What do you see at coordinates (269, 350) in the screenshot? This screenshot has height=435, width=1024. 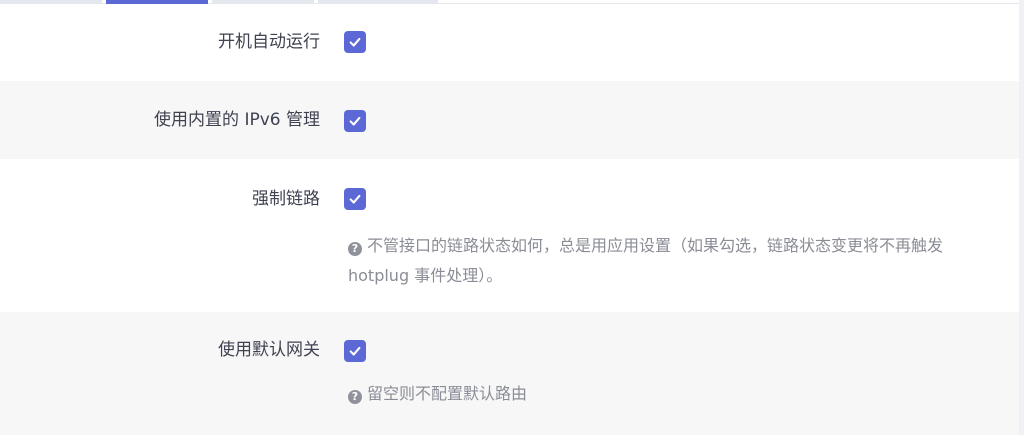 I see `field-label-default-gateway: 使用默认网关` at bounding box center [269, 350].